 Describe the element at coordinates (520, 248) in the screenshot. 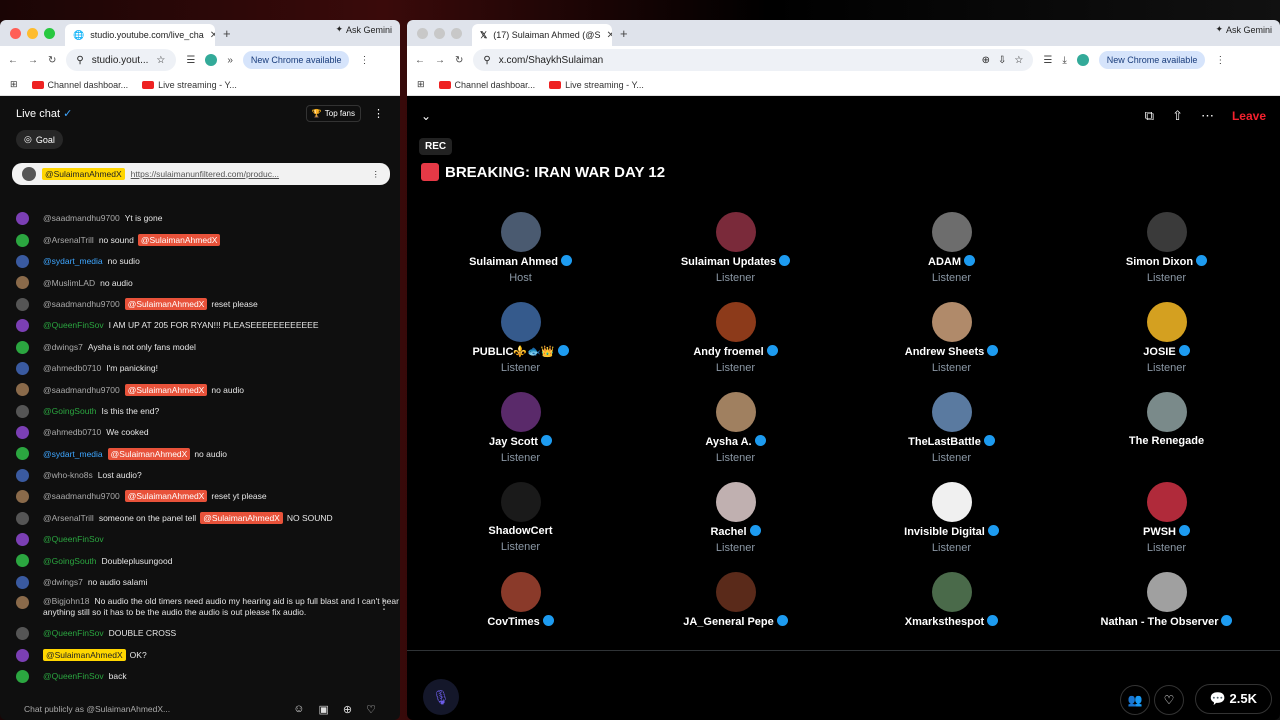

I see `participant: Sulaiman Ahmed Host` at that location.